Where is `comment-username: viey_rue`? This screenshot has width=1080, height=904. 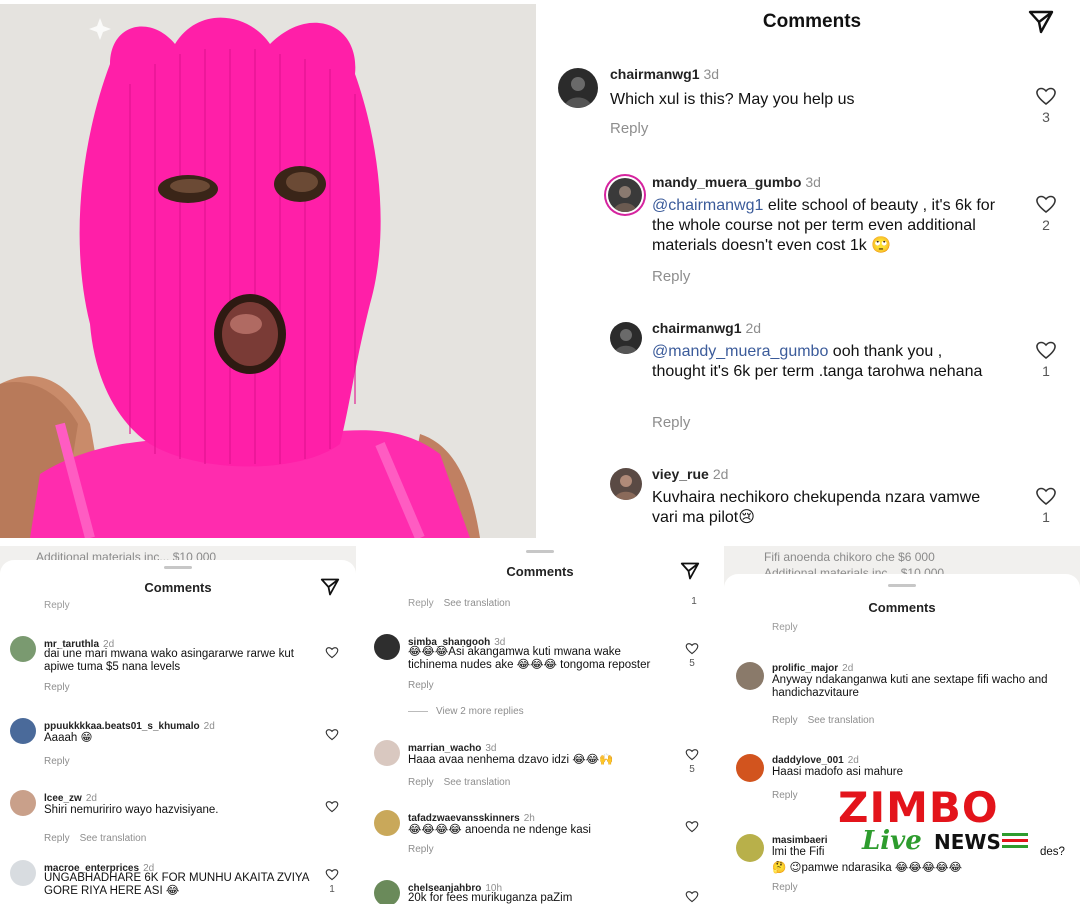 comment-username: viey_rue is located at coordinates (680, 474).